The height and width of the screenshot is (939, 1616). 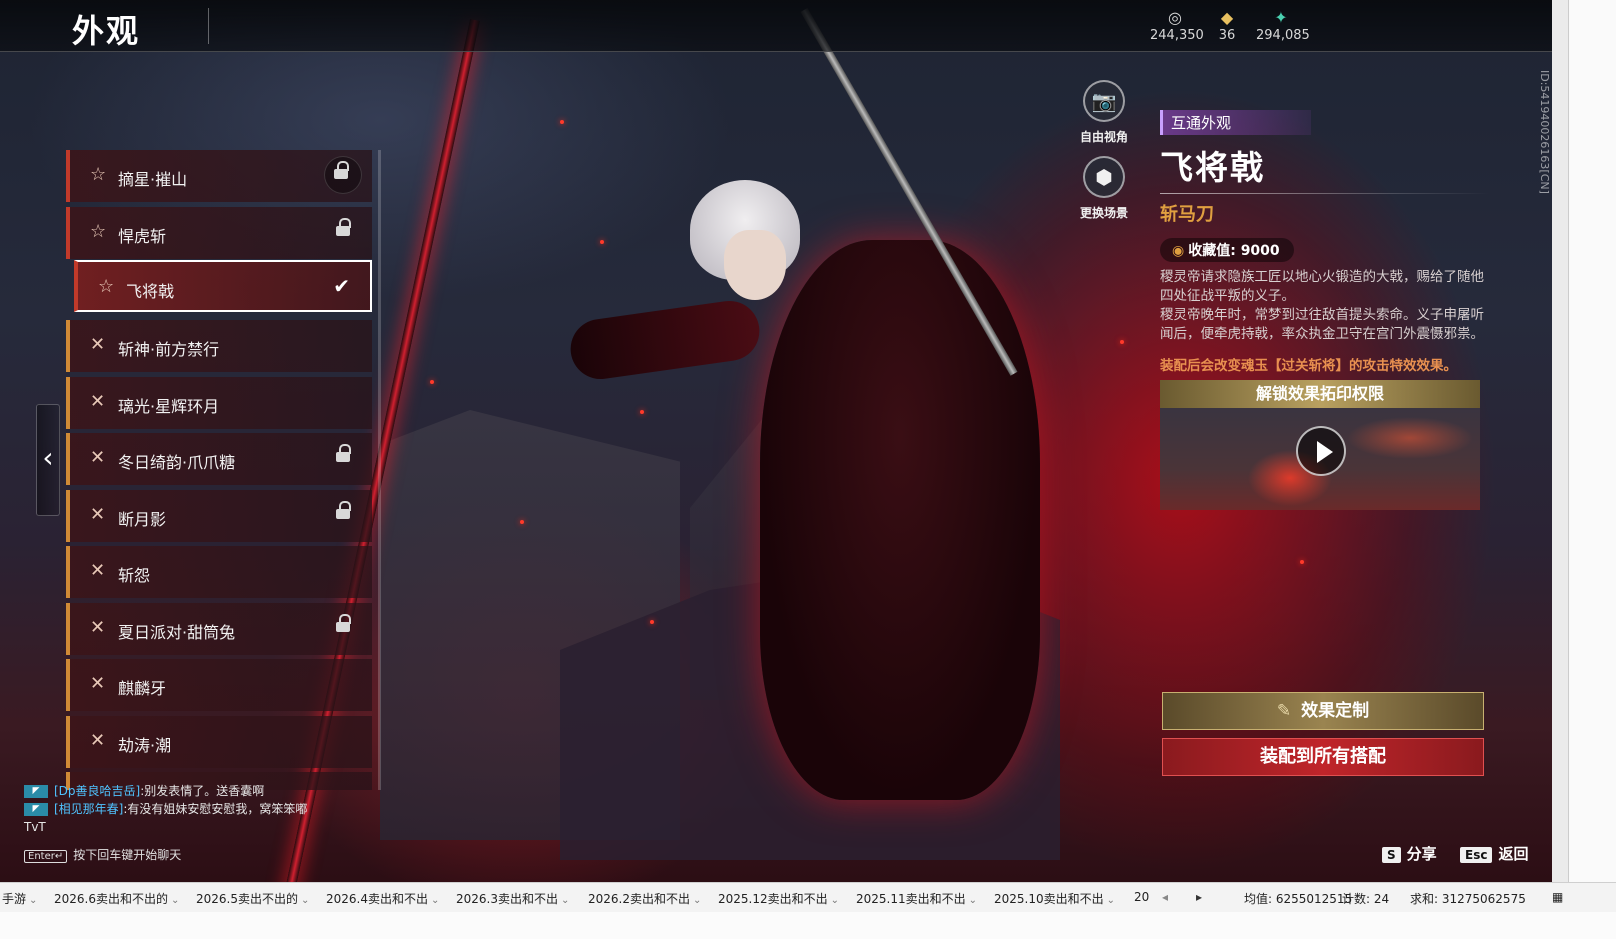 I want to click on sheet-tab: 2026.6卖出和不出的 ⌄, so click(x=116, y=898).